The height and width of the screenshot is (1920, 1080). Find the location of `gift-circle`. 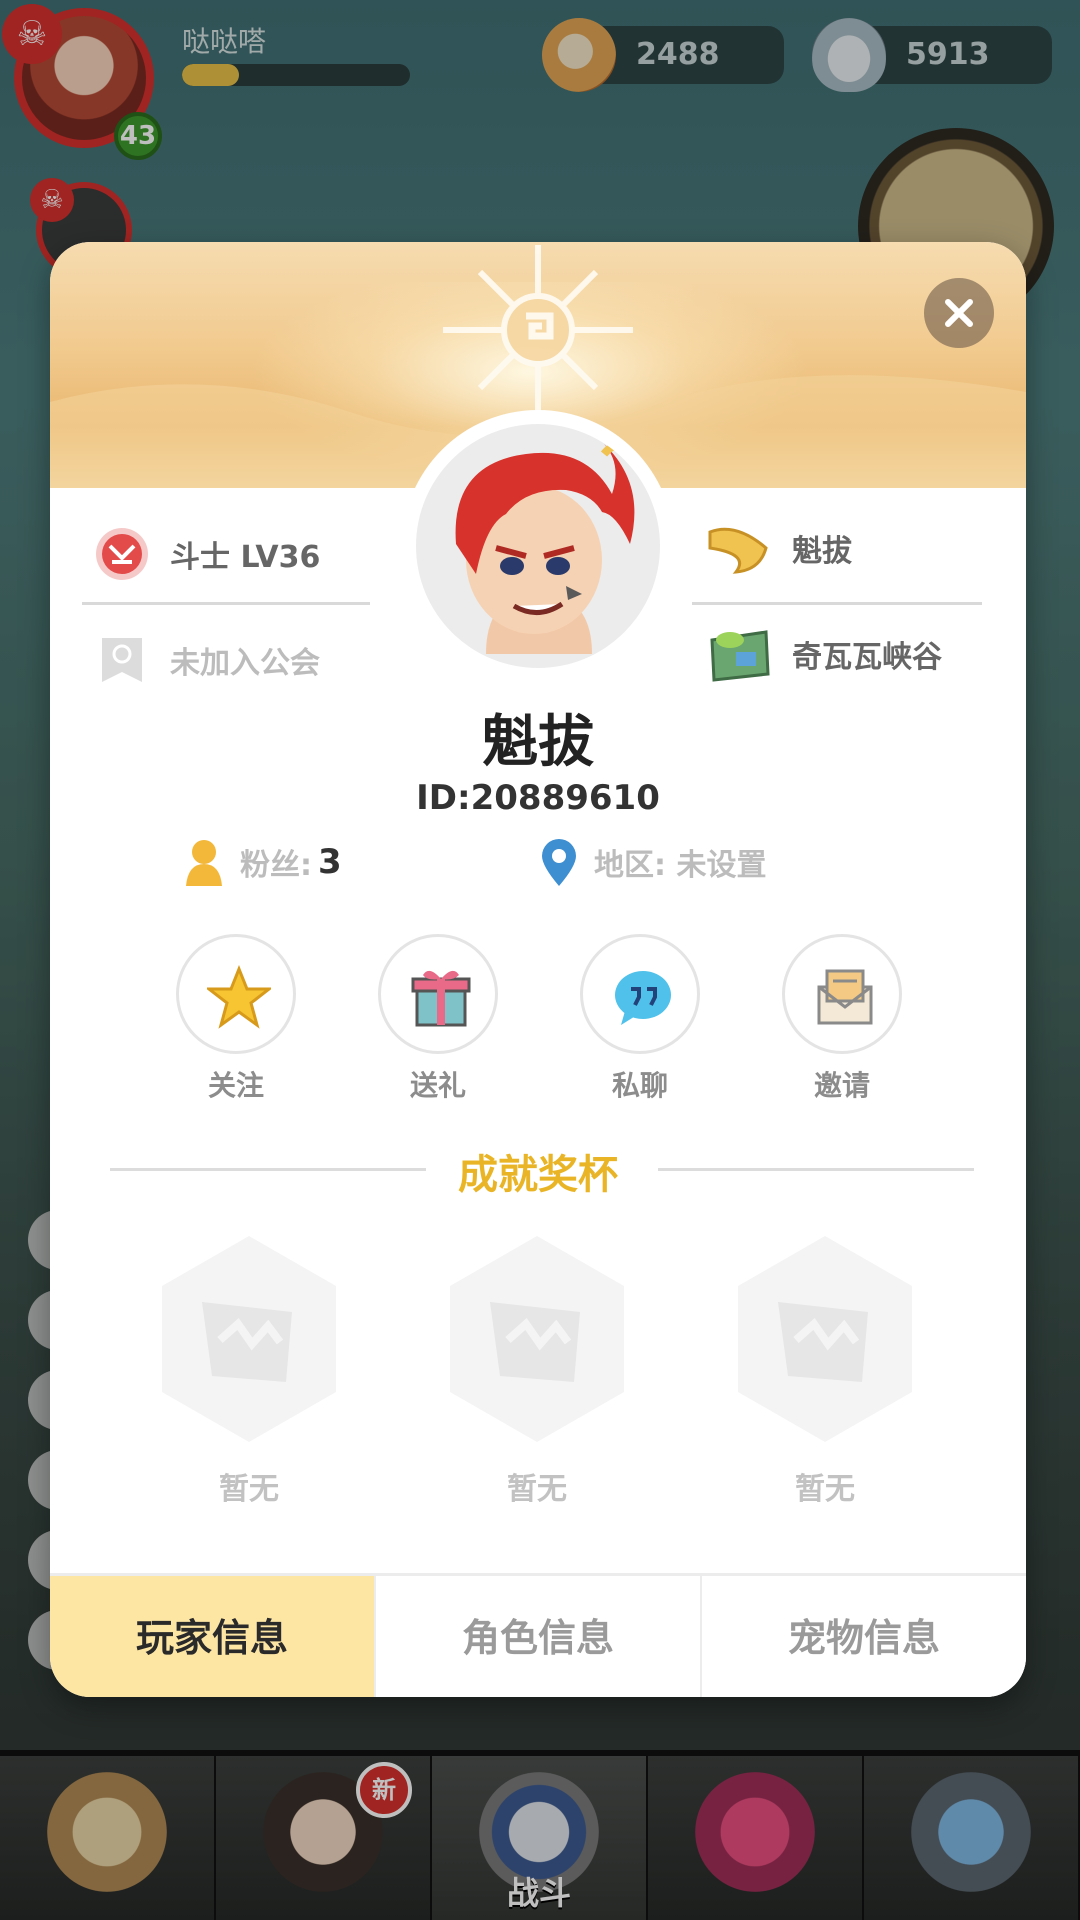

gift-circle is located at coordinates (438, 994).